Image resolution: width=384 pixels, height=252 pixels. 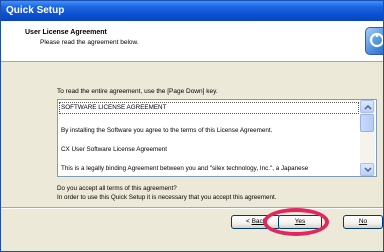 What do you see at coordinates (114, 149) in the screenshot?
I see `license-line-product: CX User Software License Agreement` at bounding box center [114, 149].